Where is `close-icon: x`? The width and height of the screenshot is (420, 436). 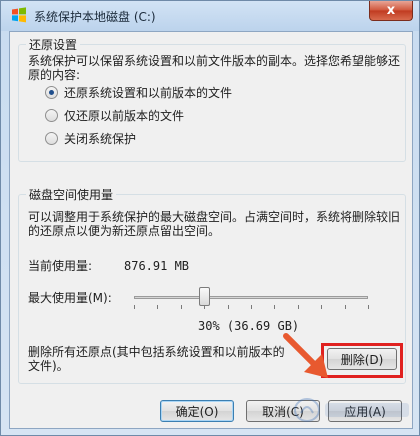 close-icon: x is located at coordinates (391, 10).